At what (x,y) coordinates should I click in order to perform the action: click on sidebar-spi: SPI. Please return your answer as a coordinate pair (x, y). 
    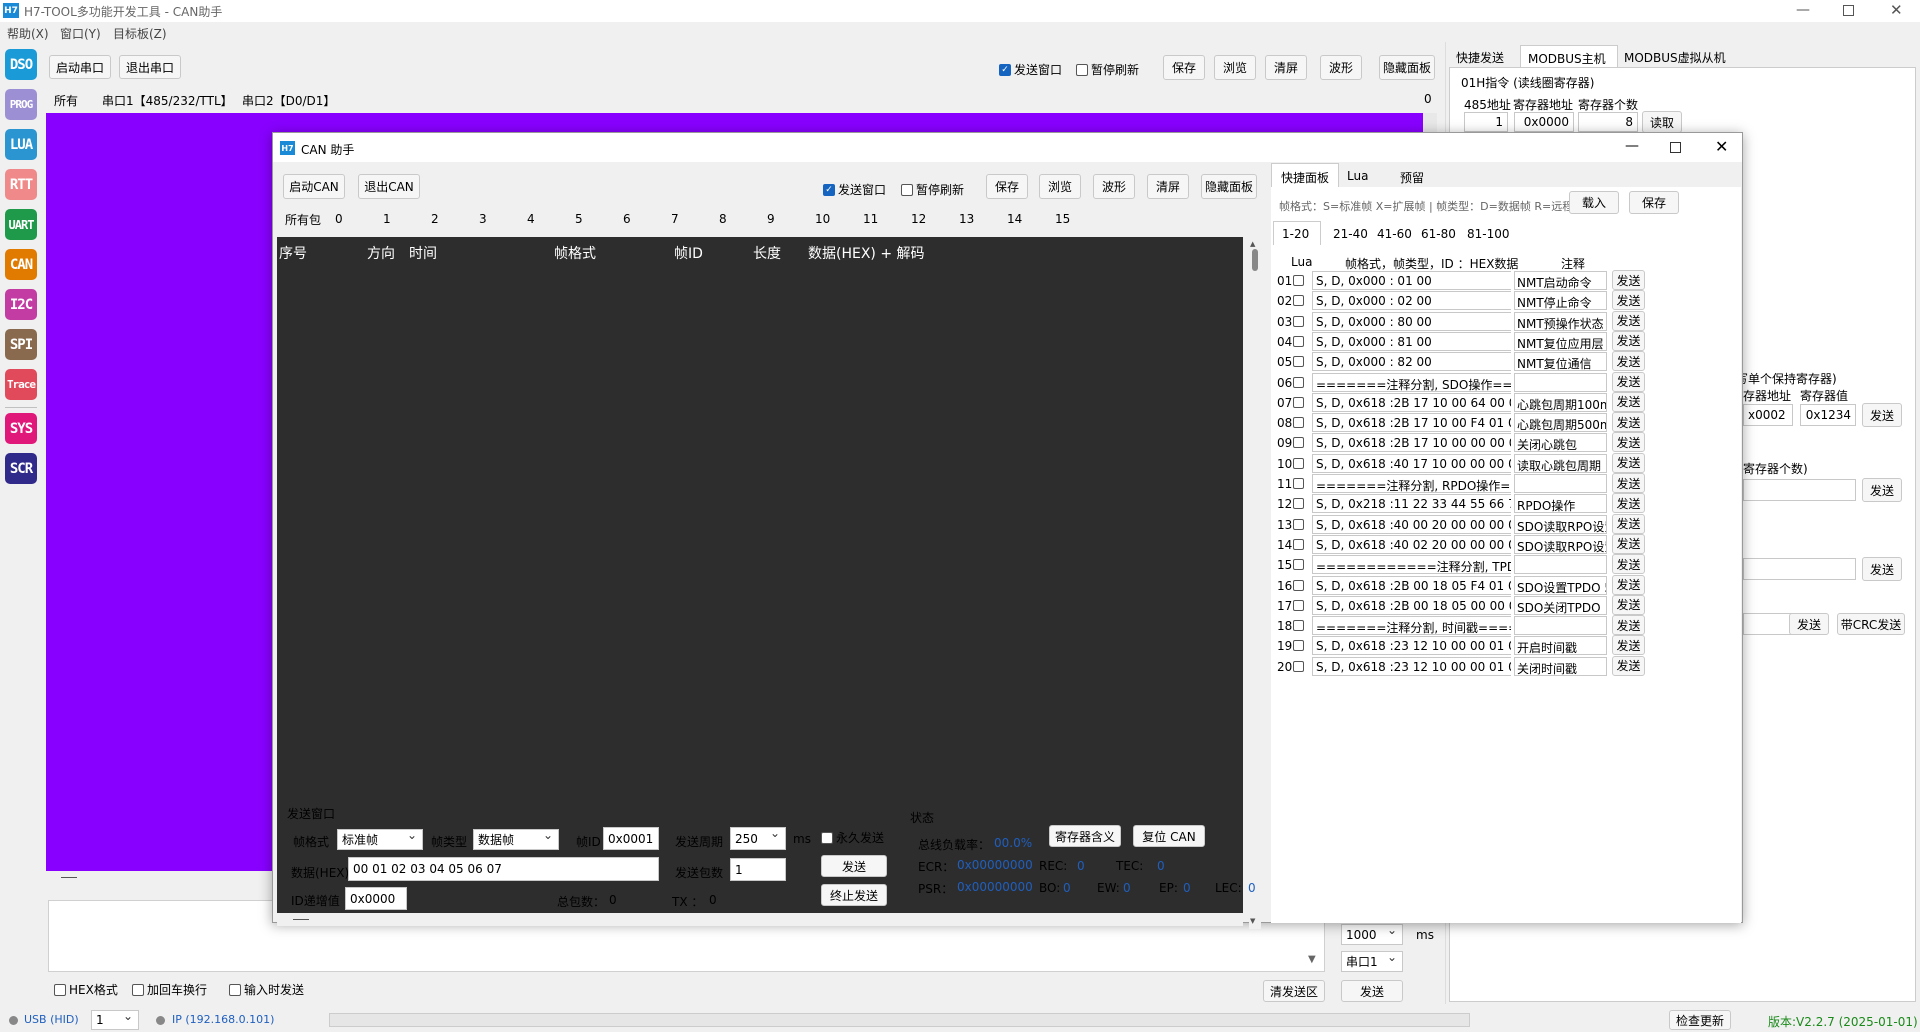
    Looking at the image, I should click on (21, 344).